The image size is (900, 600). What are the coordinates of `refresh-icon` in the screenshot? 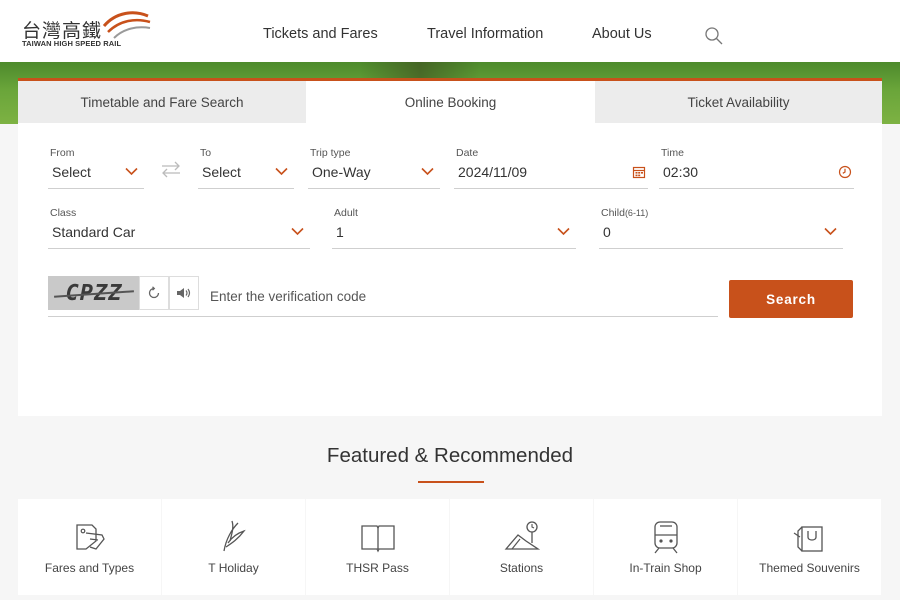 It's located at (154, 292).